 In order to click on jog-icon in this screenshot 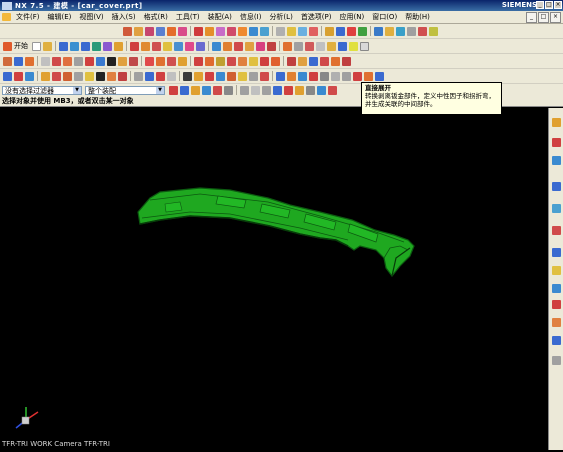, I will do `click(353, 46)`.